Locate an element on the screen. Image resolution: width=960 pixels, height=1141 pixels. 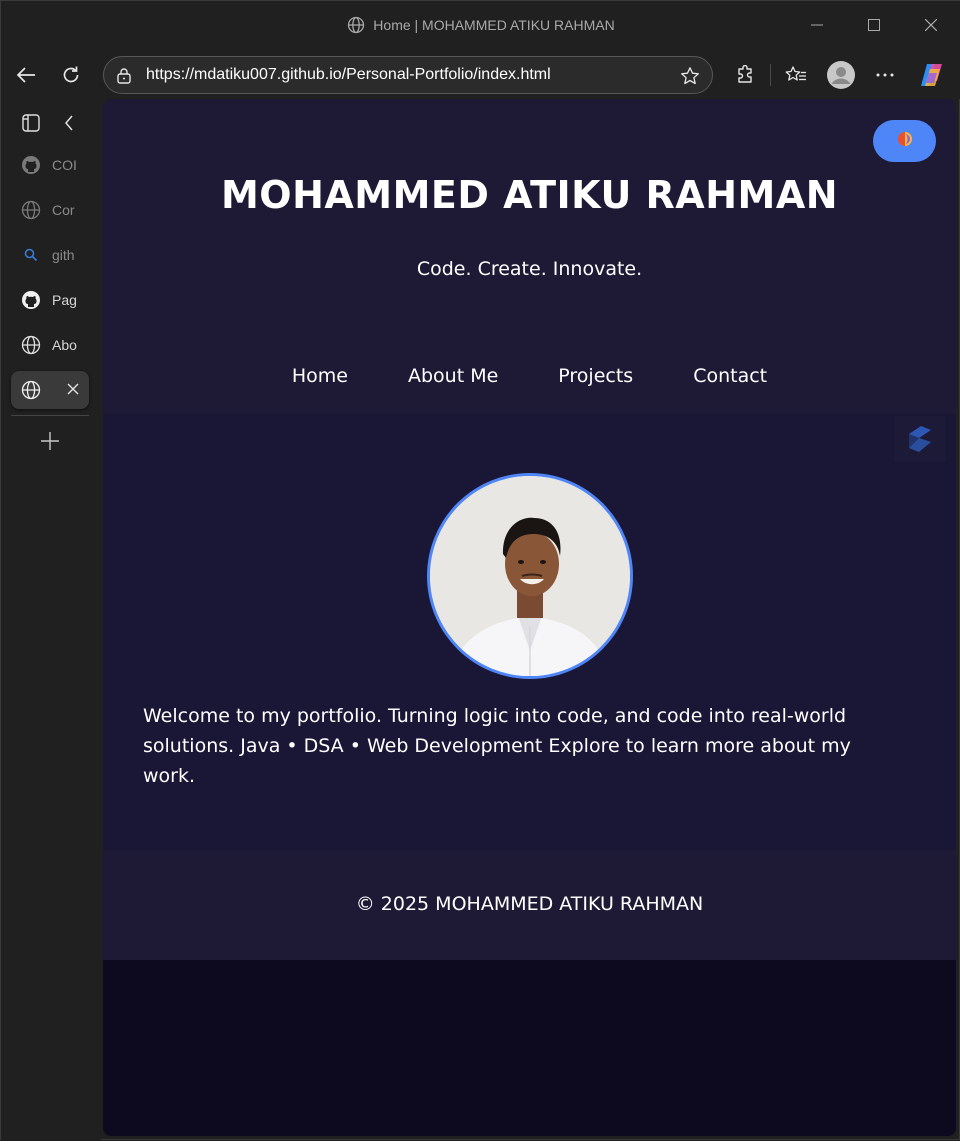
collapse-sidebar-icon is located at coordinates (69, 123).